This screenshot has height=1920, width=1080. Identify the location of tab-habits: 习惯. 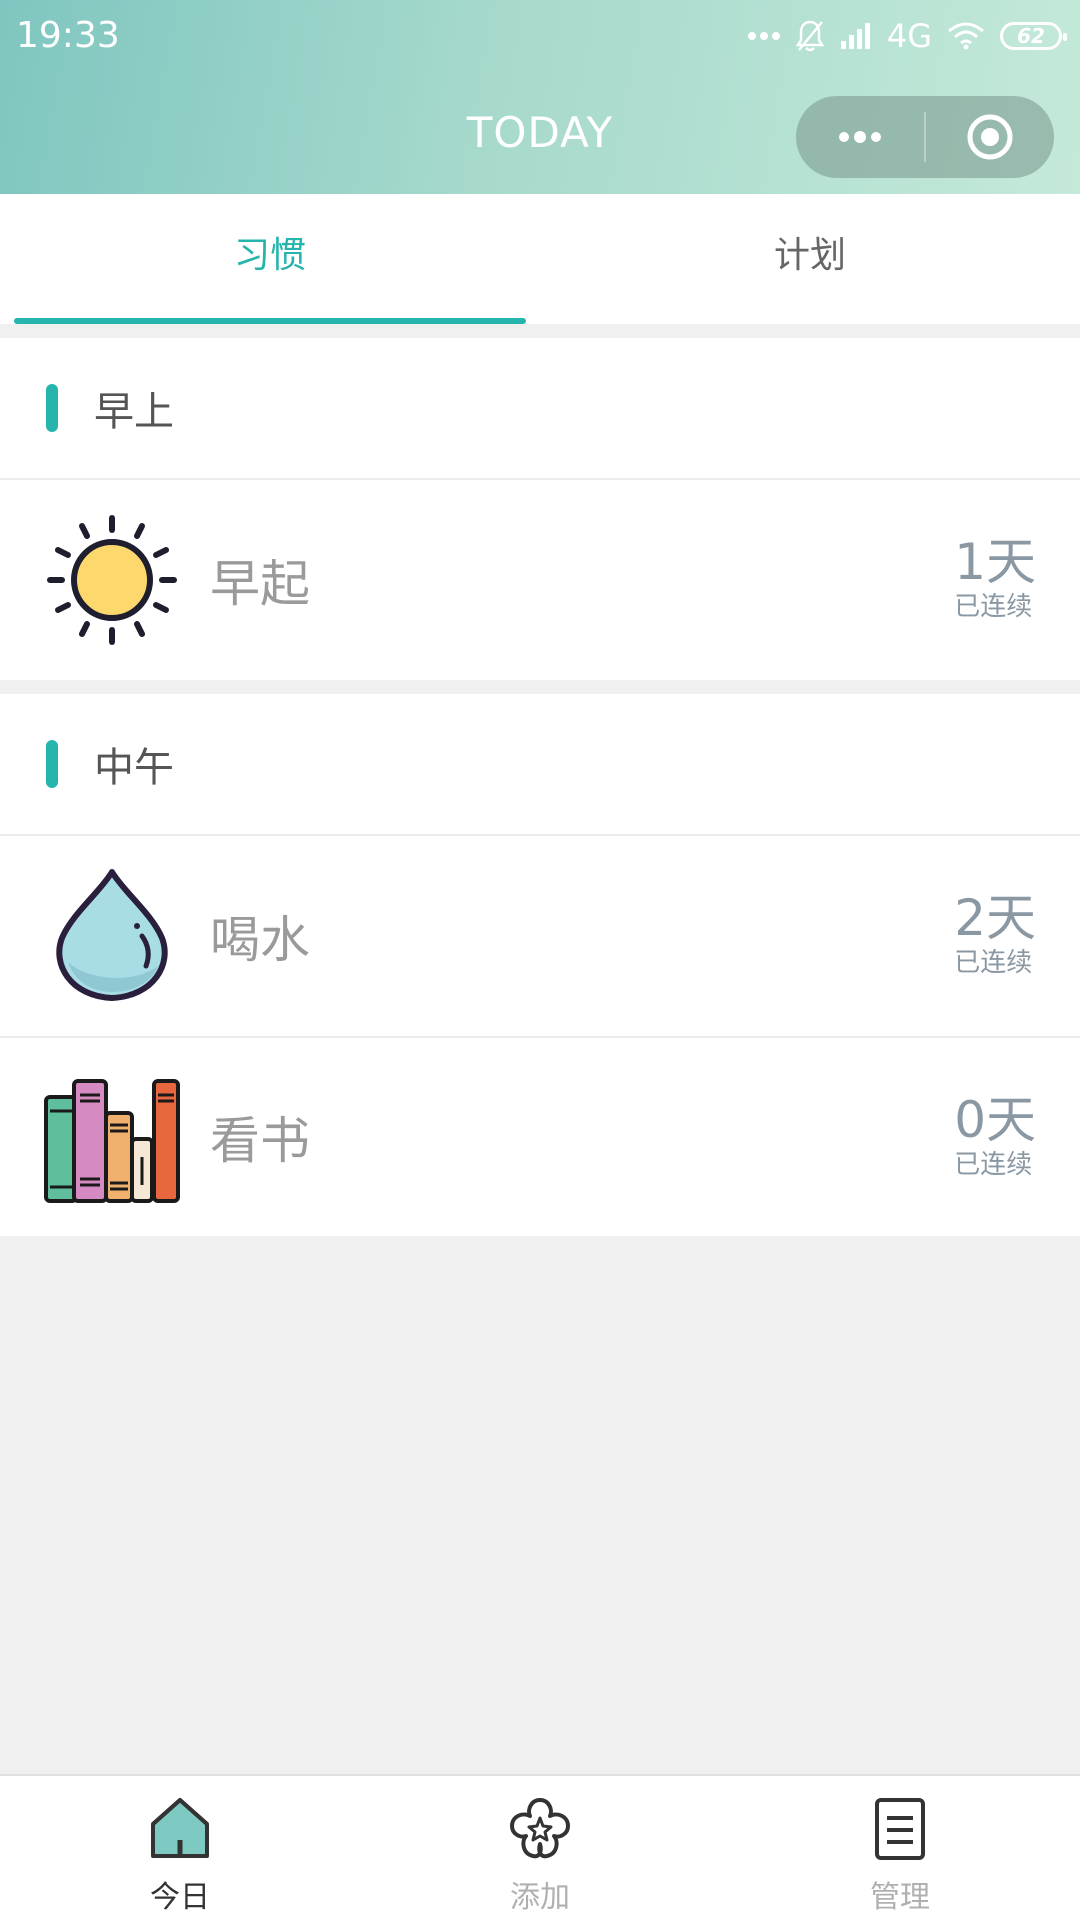
(270, 259).